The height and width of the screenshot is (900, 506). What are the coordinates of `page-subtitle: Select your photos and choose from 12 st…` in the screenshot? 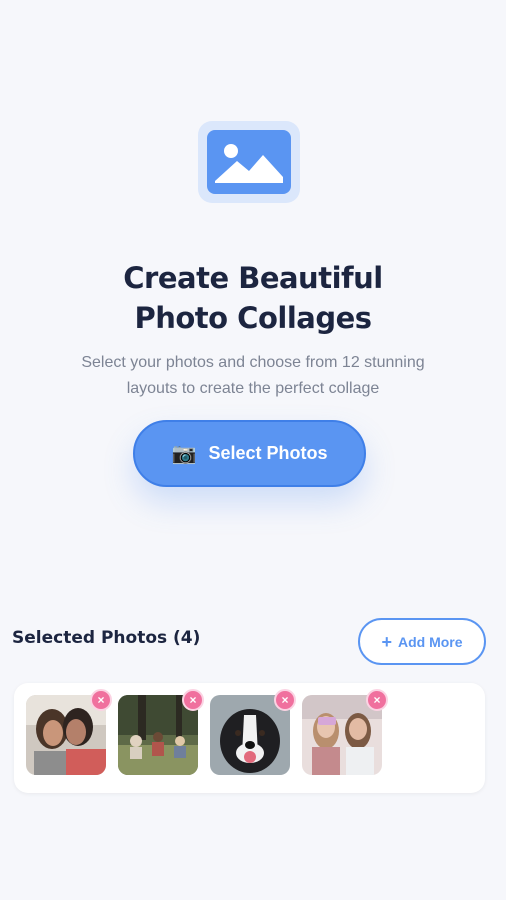 It's located at (253, 376).